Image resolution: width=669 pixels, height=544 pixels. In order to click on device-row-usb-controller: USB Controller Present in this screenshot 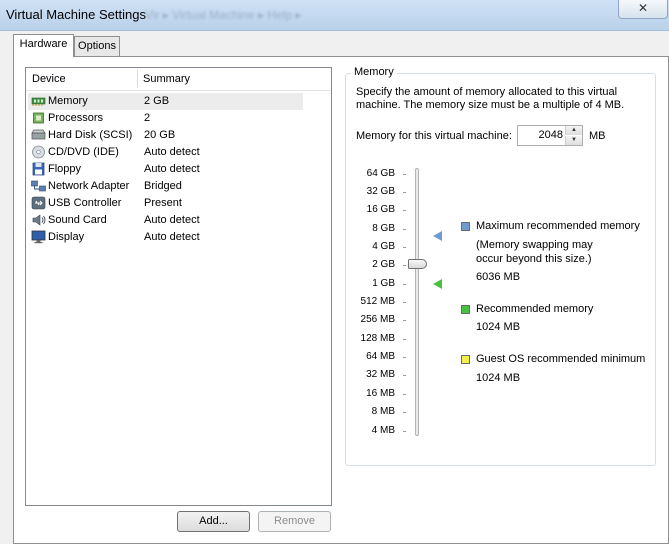, I will do `click(165, 203)`.